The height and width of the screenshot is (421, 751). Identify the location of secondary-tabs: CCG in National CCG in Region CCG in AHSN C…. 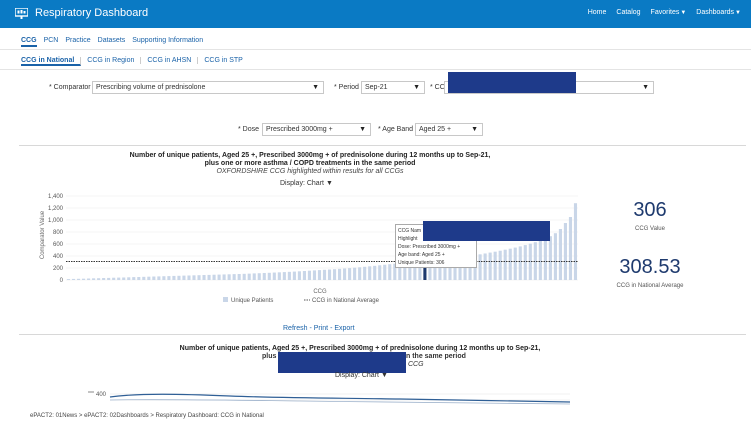
(135, 61).